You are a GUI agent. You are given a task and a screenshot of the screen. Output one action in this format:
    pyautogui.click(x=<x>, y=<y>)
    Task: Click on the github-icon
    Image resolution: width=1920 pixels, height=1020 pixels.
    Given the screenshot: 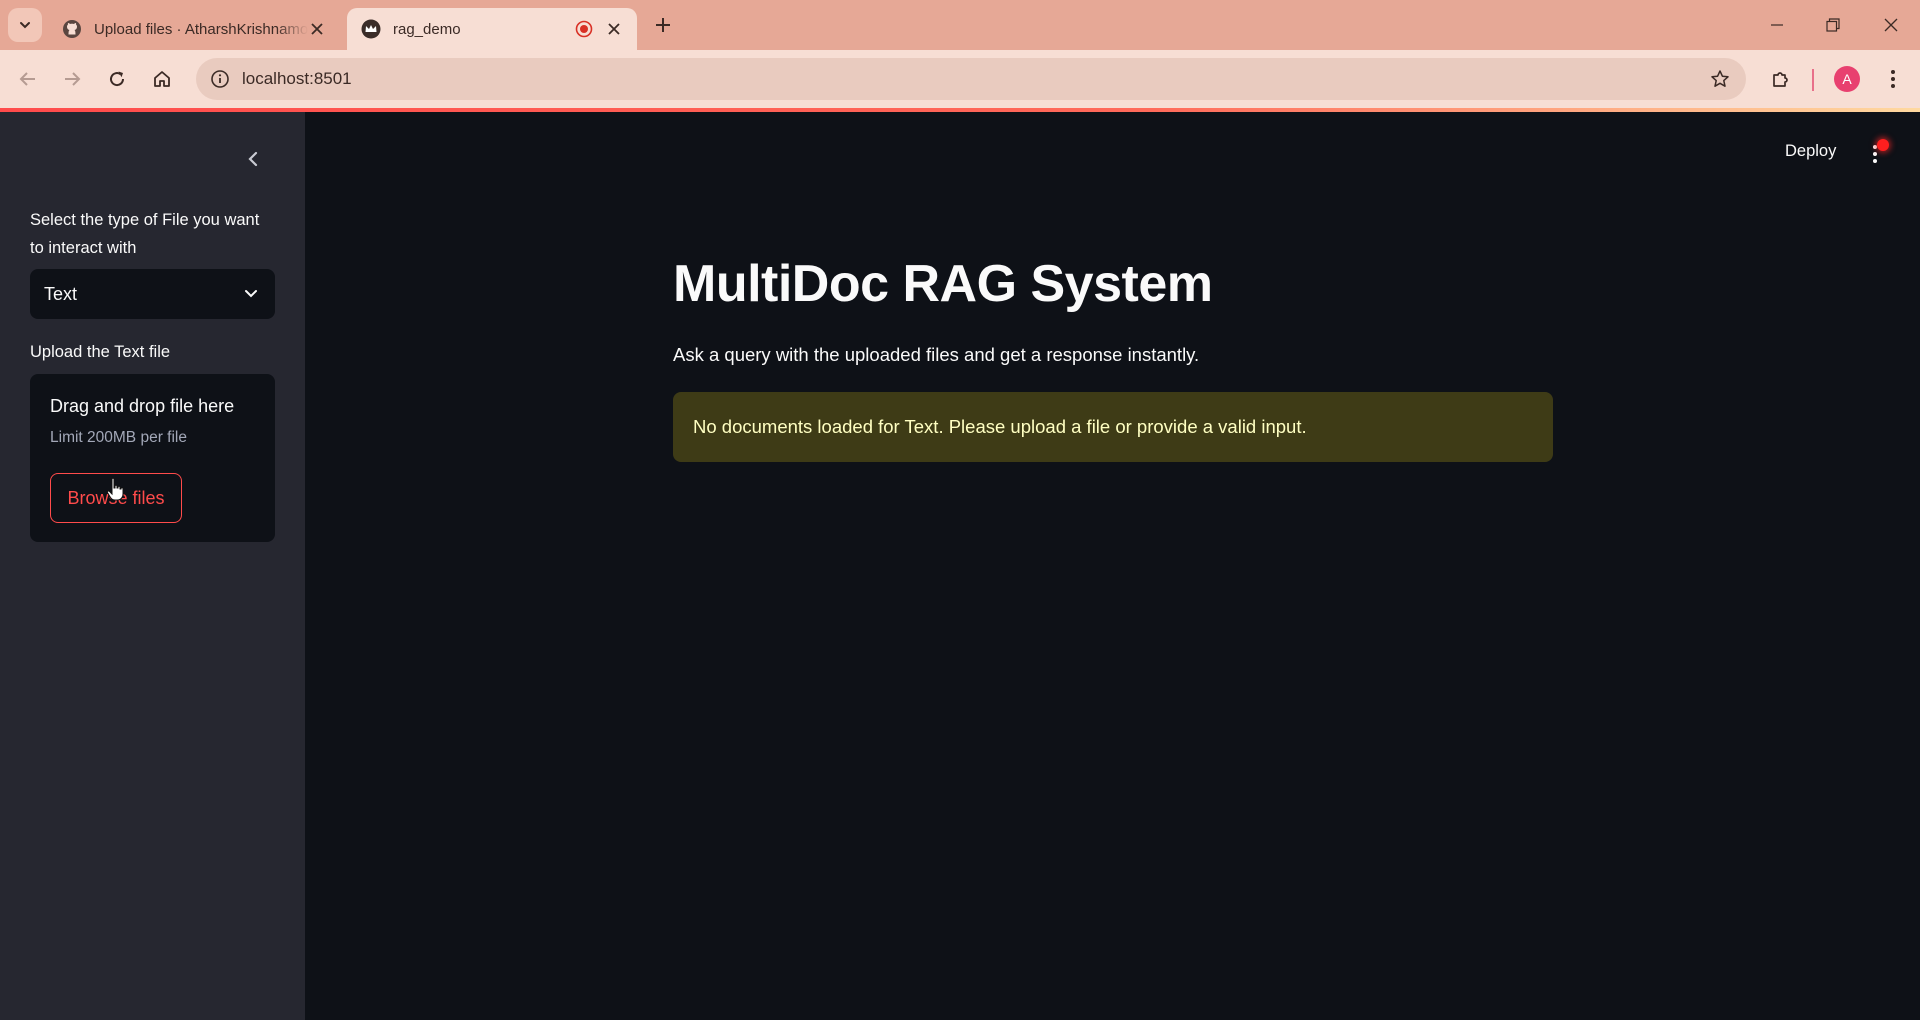 What is the action you would take?
    pyautogui.click(x=72, y=29)
    